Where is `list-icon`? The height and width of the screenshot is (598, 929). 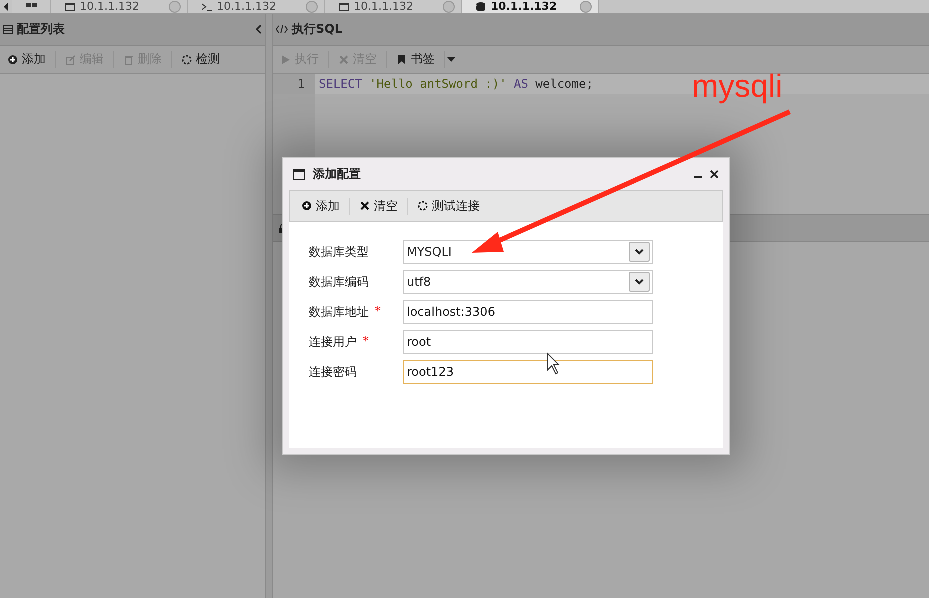
list-icon is located at coordinates (8, 29).